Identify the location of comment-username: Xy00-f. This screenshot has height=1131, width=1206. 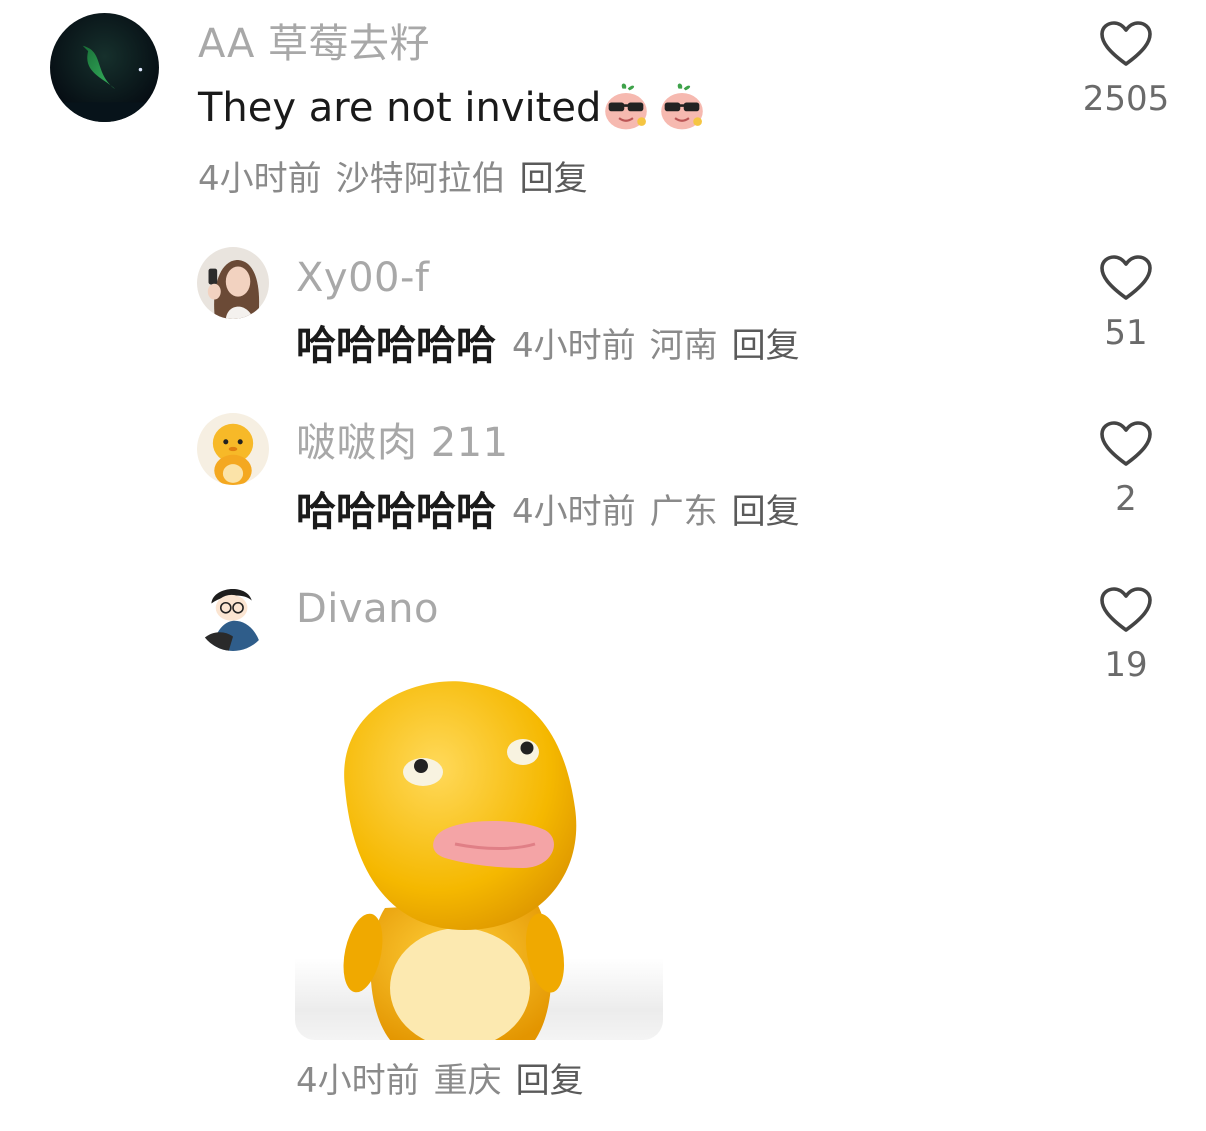
(363, 278).